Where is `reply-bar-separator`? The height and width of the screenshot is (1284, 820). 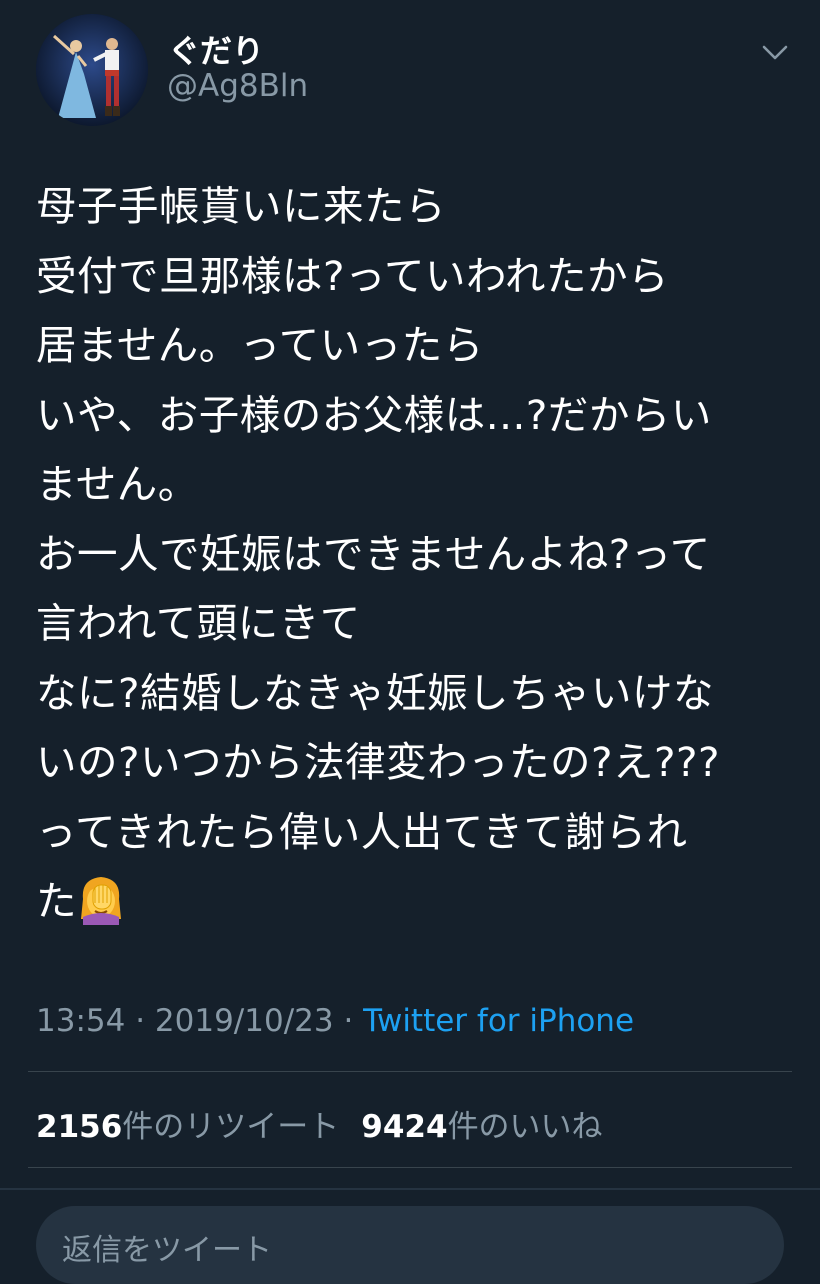 reply-bar-separator is located at coordinates (410, 1189).